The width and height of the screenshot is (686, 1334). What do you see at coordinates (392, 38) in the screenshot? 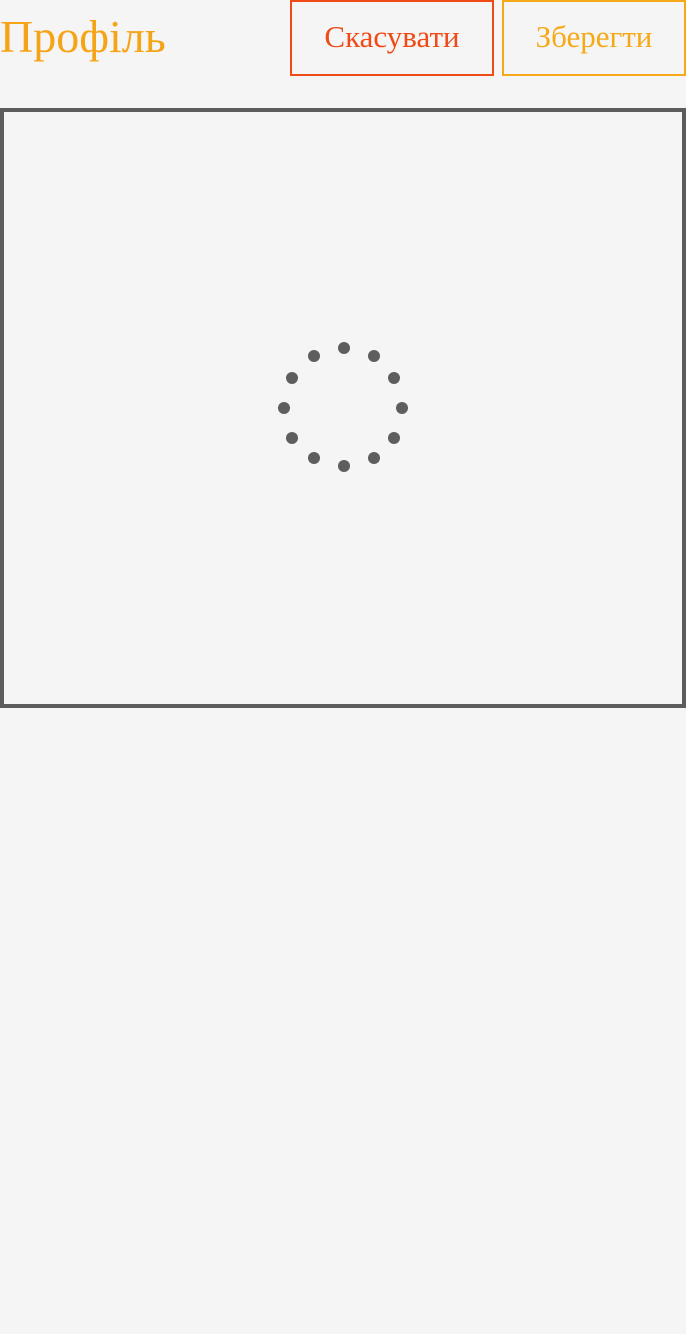
I see `cancel-button: Скасувати` at bounding box center [392, 38].